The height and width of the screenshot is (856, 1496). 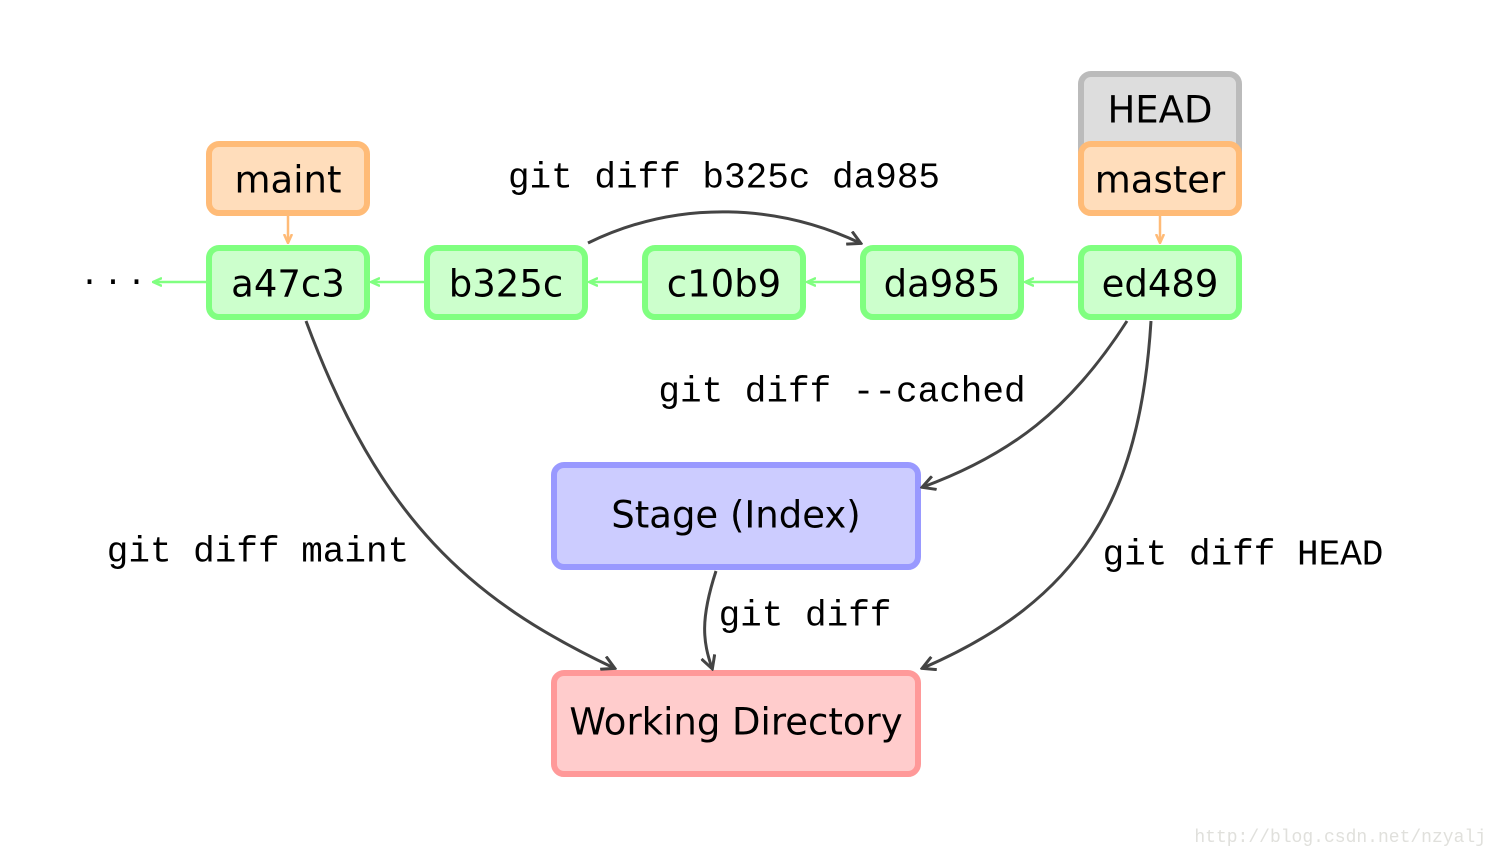 I want to click on branch-master: master, so click(x=1160, y=178).